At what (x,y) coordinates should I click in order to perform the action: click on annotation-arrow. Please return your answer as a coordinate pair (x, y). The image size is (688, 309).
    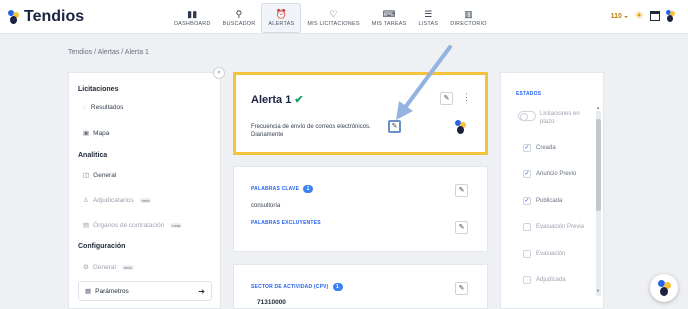
    Looking at the image, I should click on (424, 82).